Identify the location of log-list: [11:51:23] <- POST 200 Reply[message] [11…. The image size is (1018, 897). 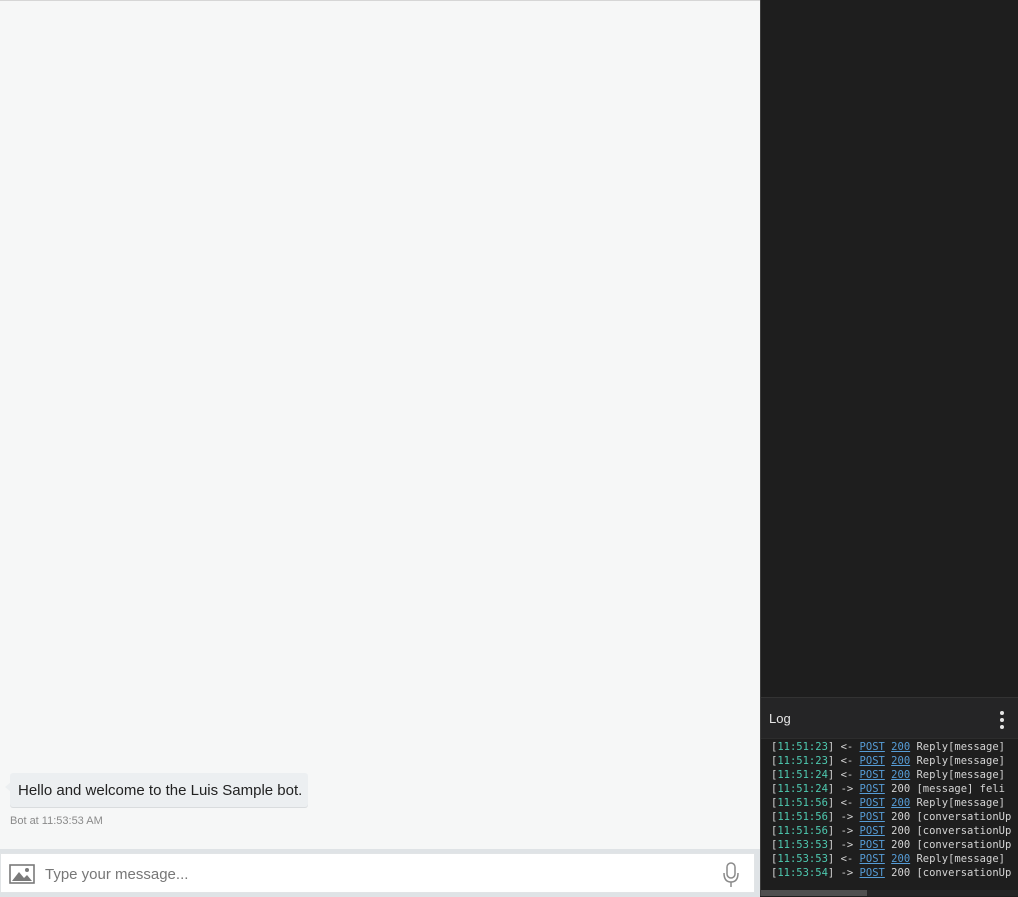
(889, 815).